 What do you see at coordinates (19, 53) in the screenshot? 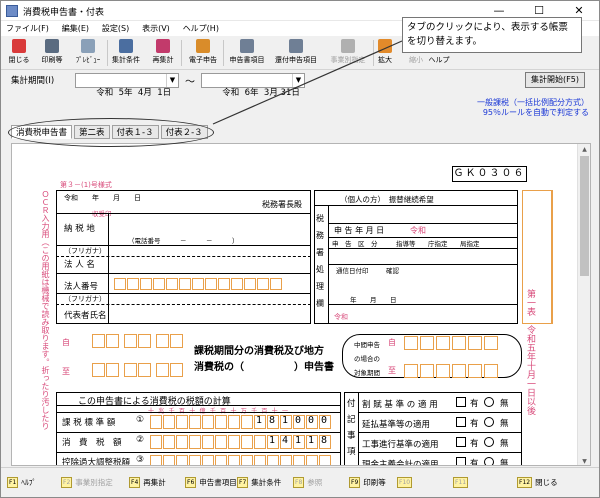
I see `close-button: 閉じる` at bounding box center [19, 53].